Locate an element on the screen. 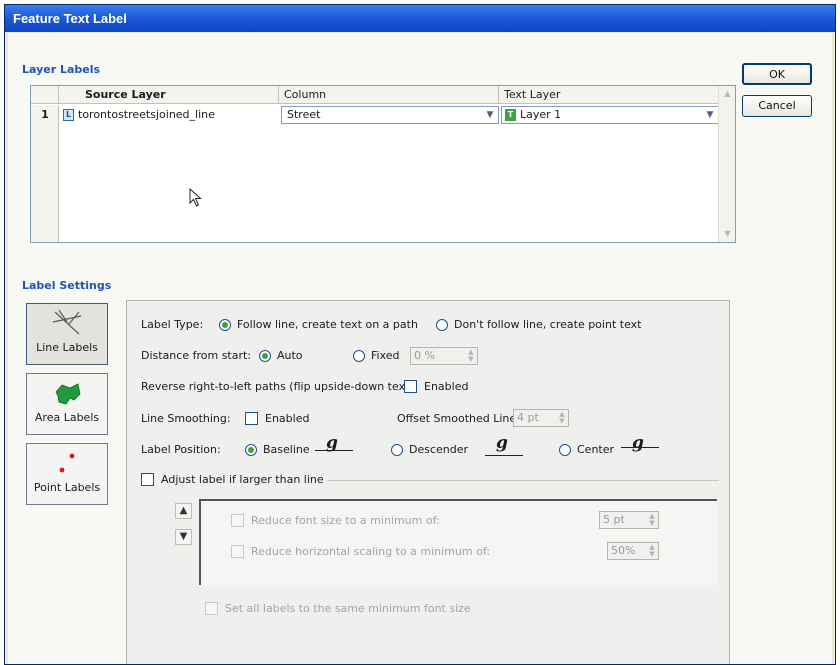  reverse-paths-enabled-label: Enabled is located at coordinates (446, 386).